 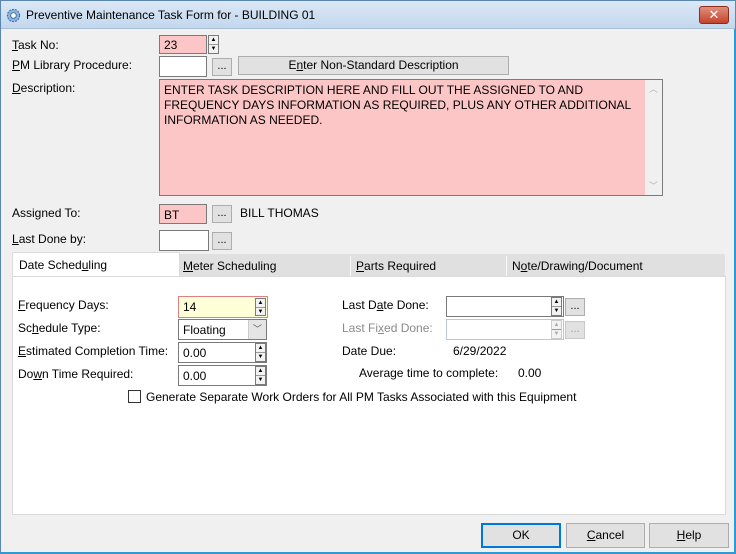 What do you see at coordinates (222, 352) in the screenshot?
I see `estimated-completion-input: 0.00` at bounding box center [222, 352].